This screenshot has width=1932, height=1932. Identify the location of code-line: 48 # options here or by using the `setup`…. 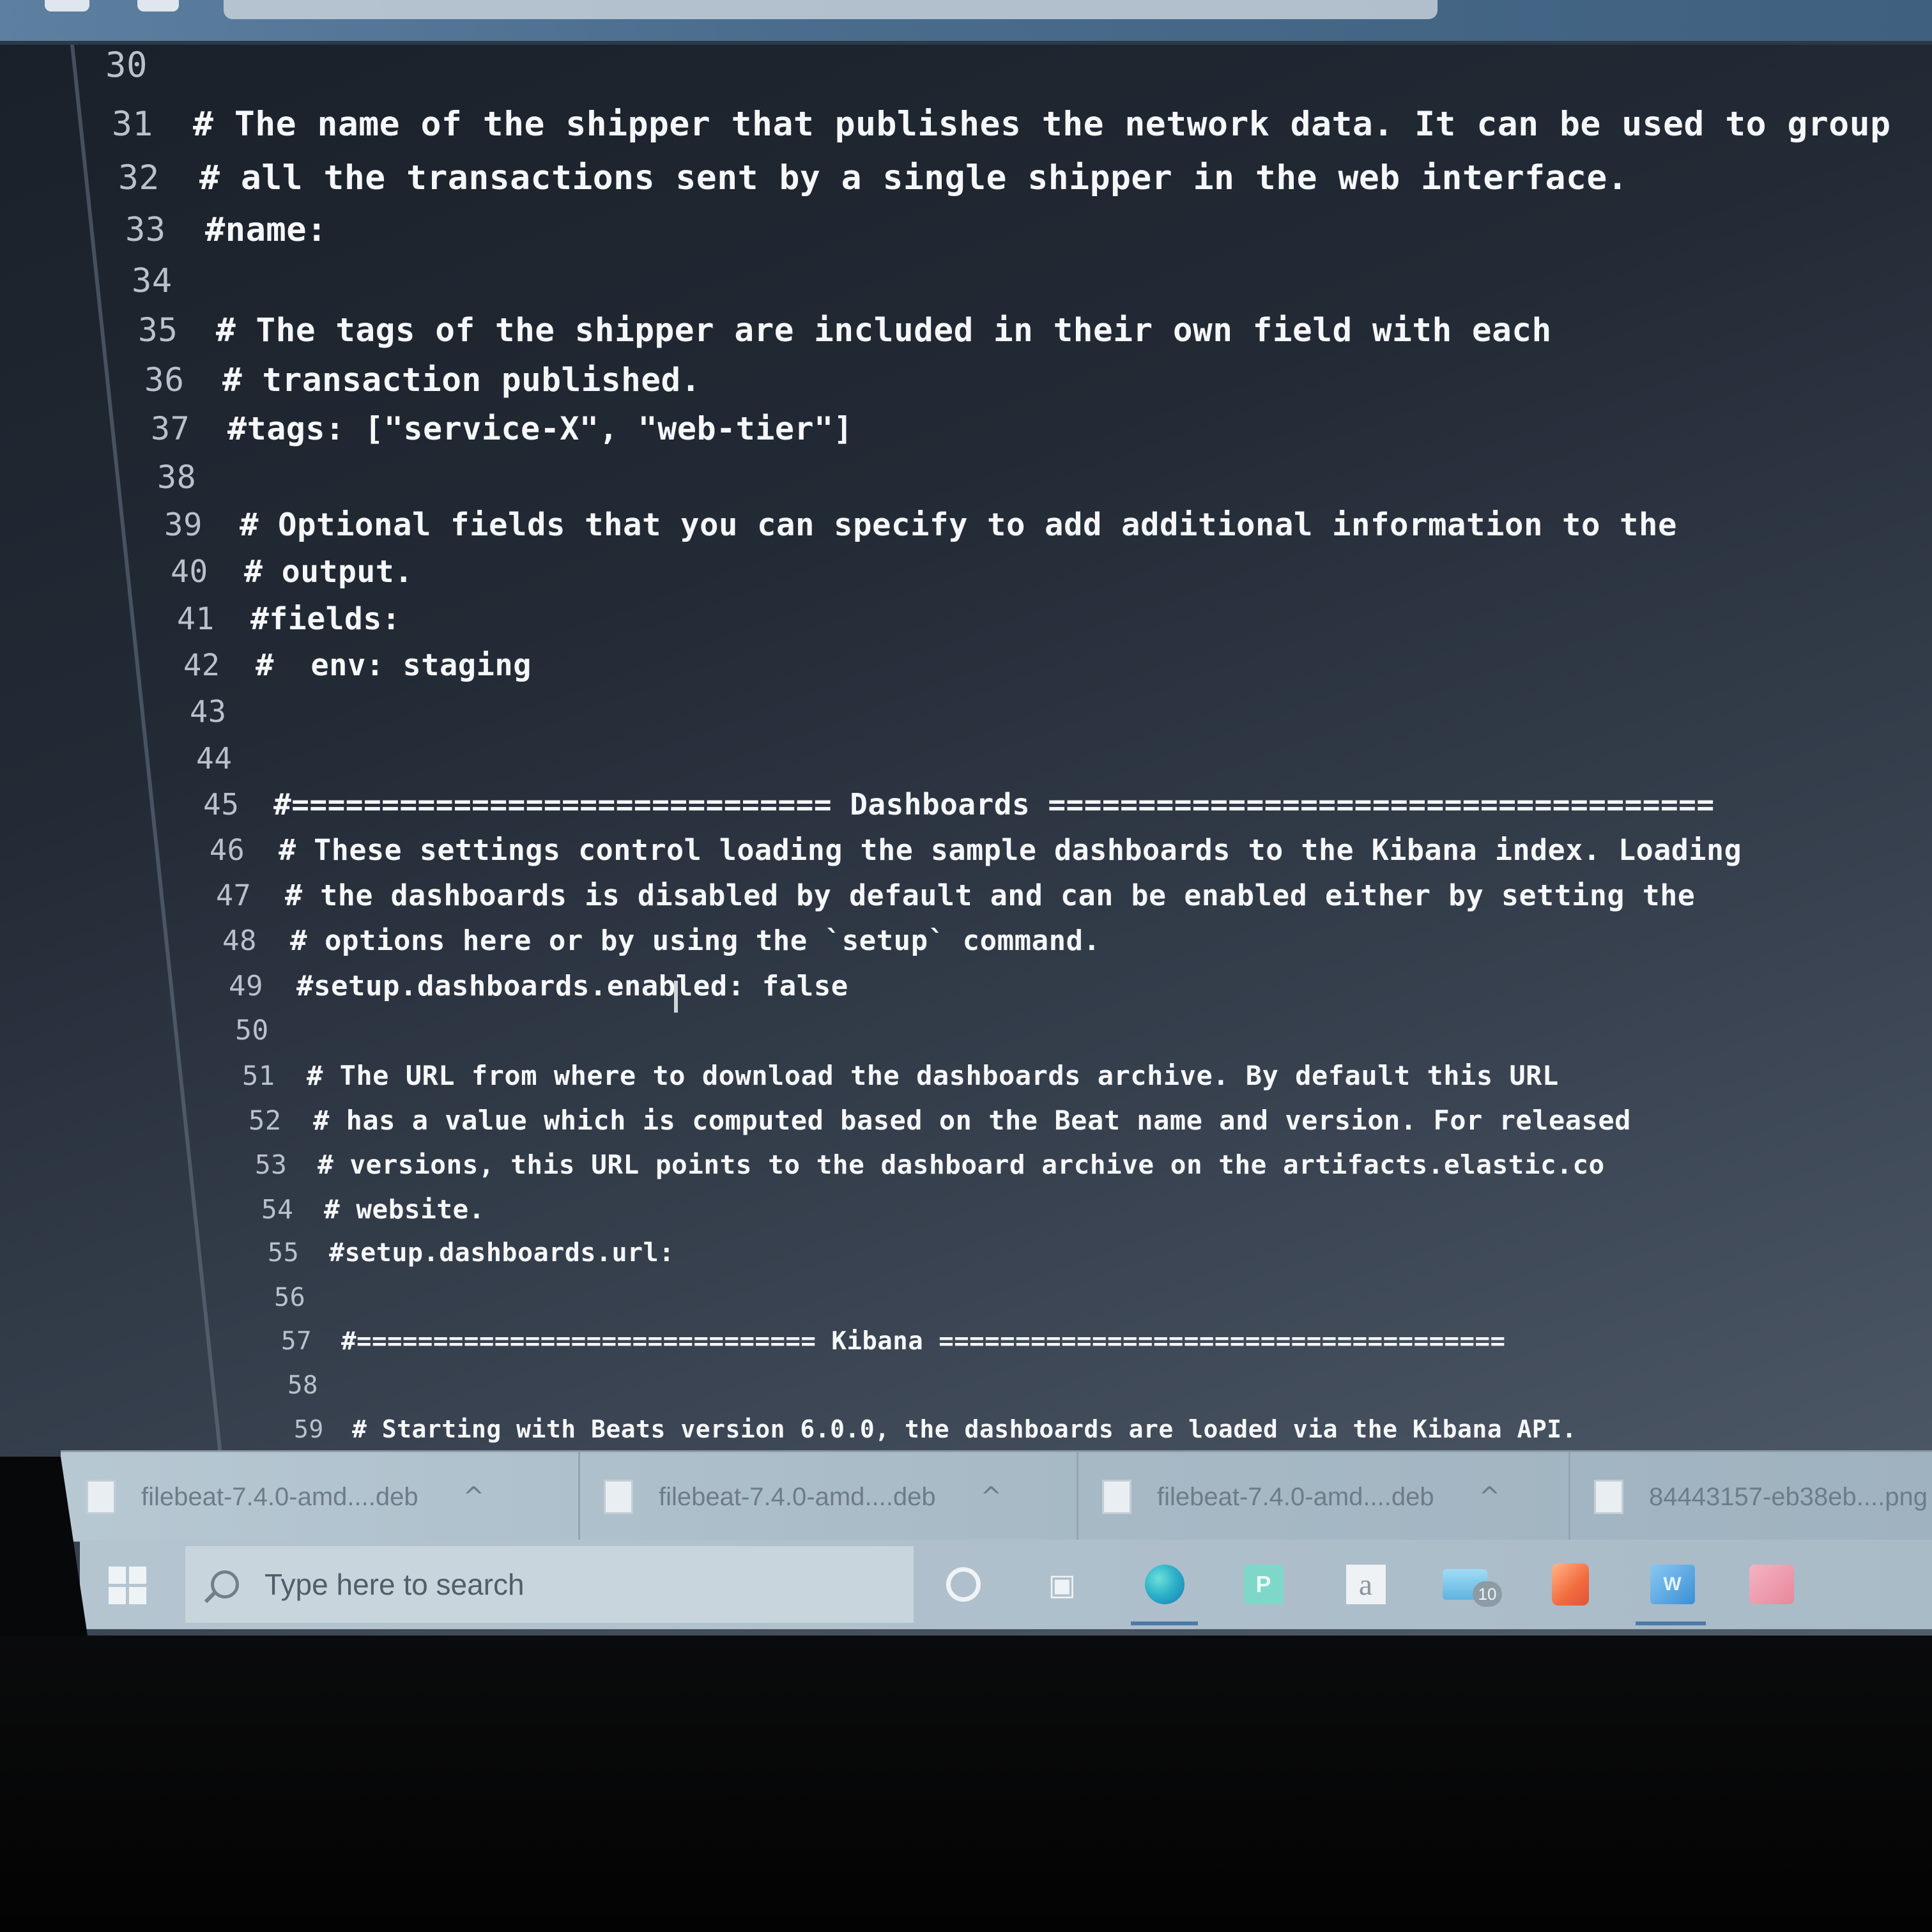
(661, 940).